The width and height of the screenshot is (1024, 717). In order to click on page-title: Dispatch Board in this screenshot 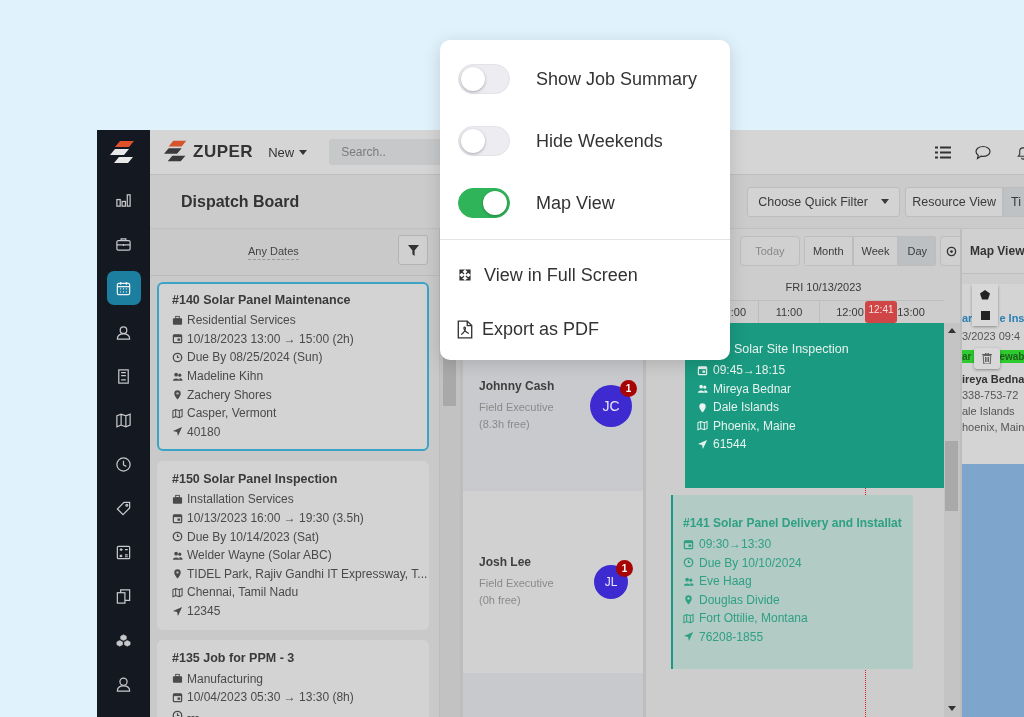, I will do `click(240, 201)`.